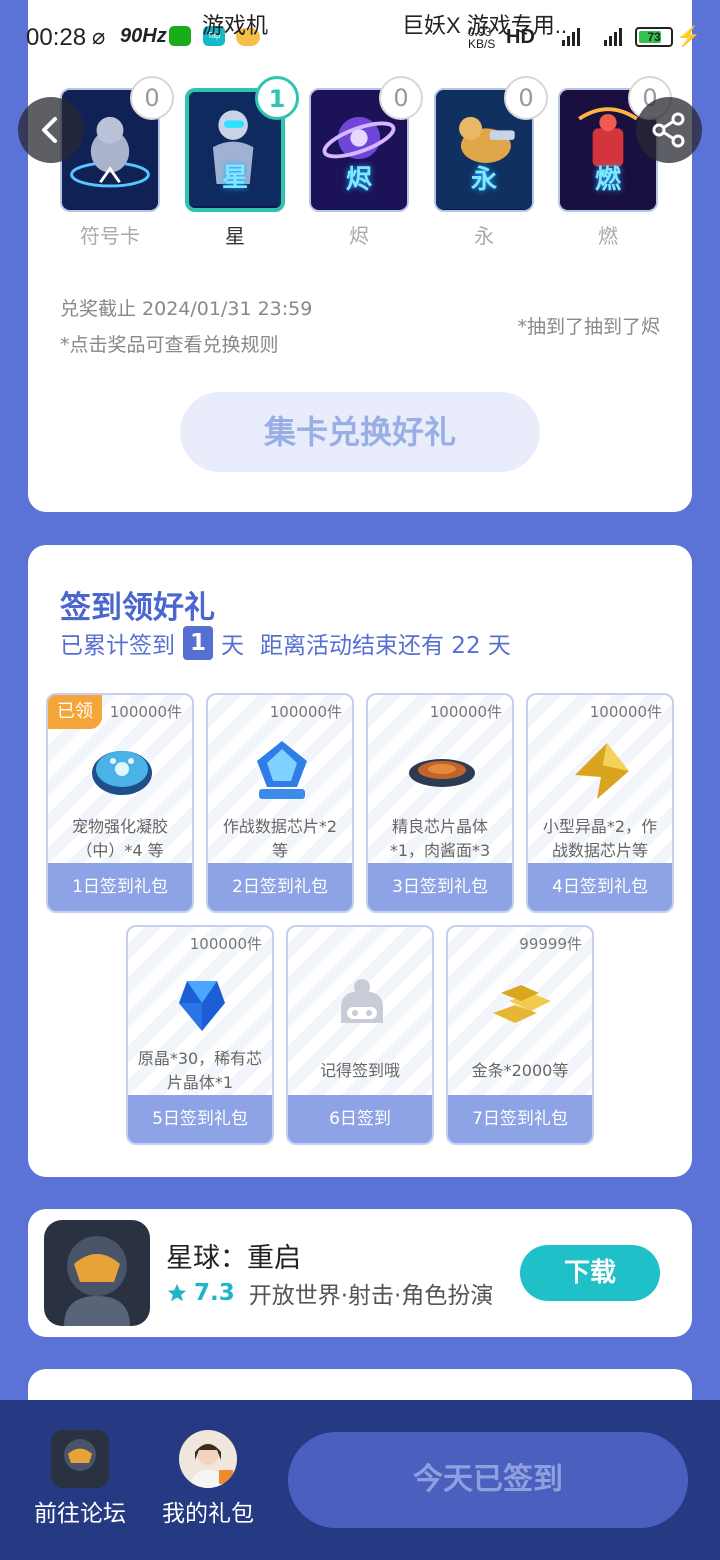  Describe the element at coordinates (491, 162) in the screenshot. I see `collect-card-yong: 永 0 永` at that location.